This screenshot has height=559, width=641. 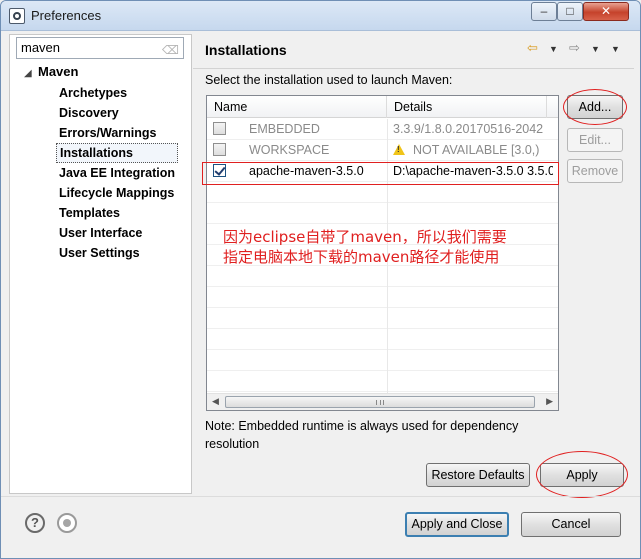 What do you see at coordinates (215, 401) in the screenshot?
I see `scroll-left-icon: ◀` at bounding box center [215, 401].